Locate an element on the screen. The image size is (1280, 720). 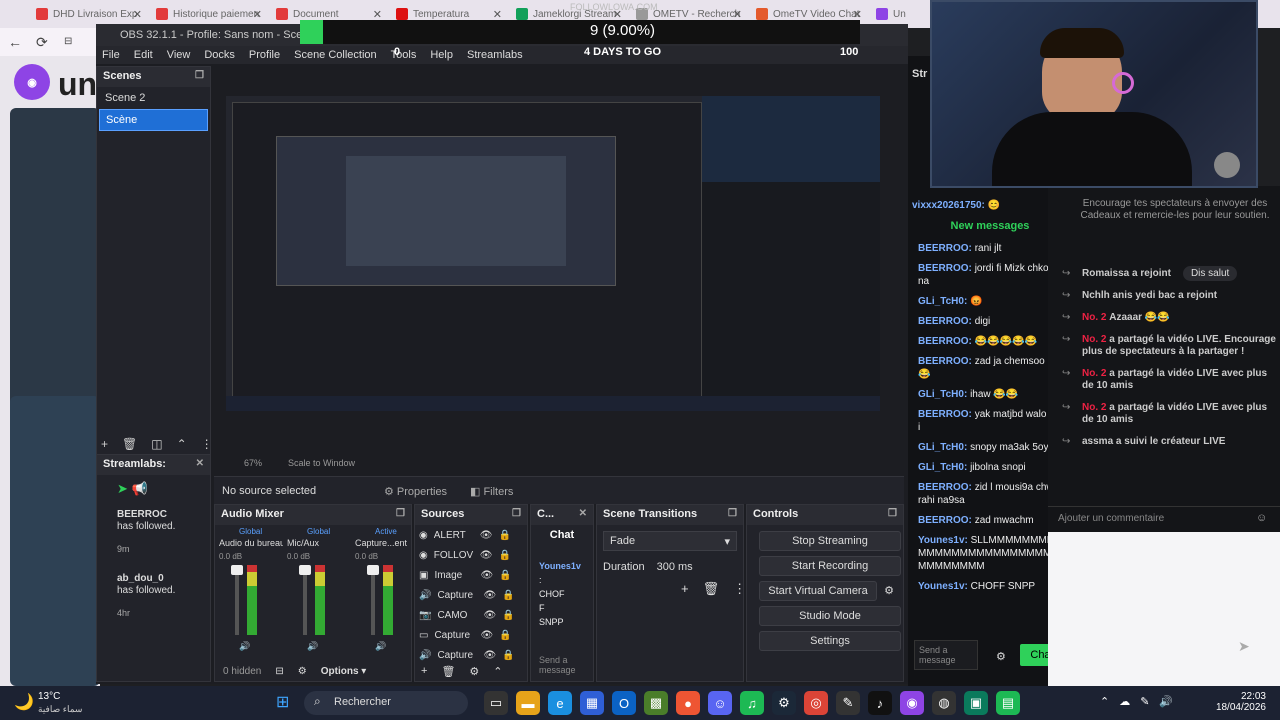
source-item: 📷 CAMO 👁 🔒 is located at coordinates (471, 615).